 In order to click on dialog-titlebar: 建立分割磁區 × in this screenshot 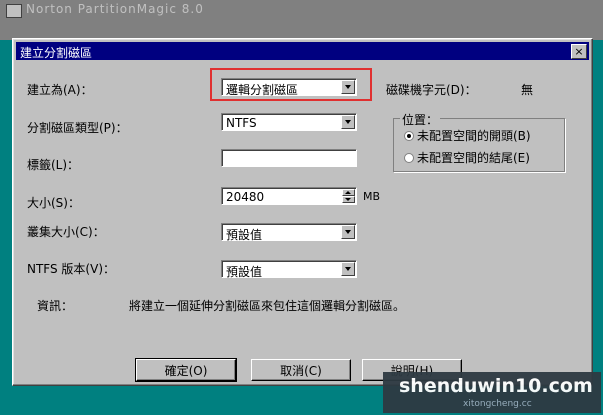, I will do `click(302, 51)`.